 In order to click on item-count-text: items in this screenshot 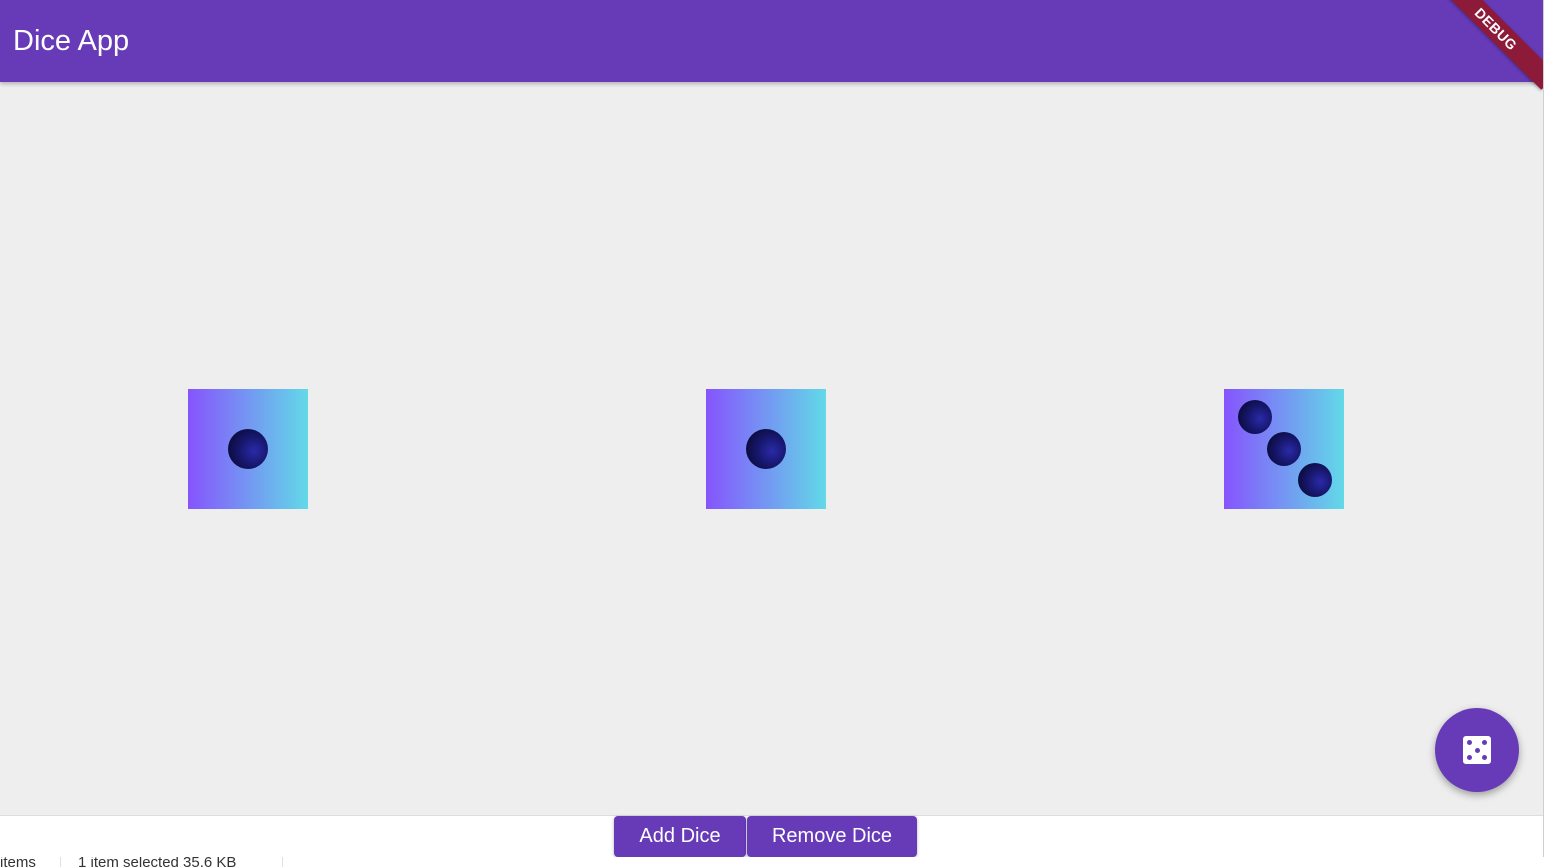, I will do `click(18, 862)`.